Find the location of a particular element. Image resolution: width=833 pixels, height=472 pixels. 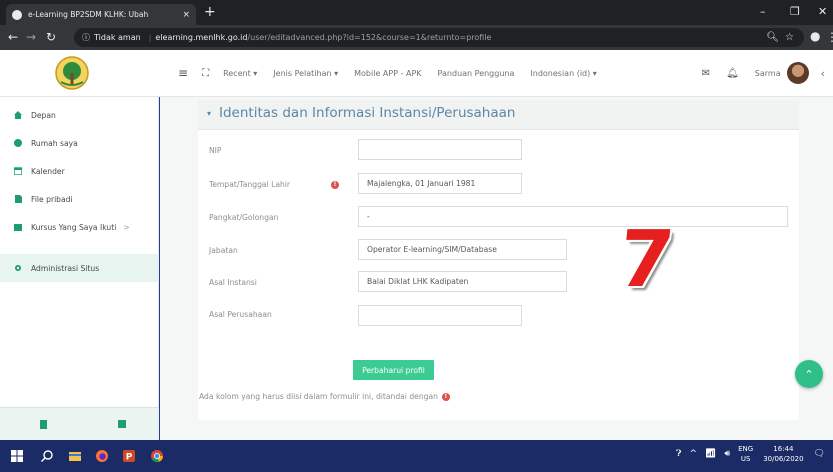

scroll-to-top-button: ⌃ is located at coordinates (809, 374).